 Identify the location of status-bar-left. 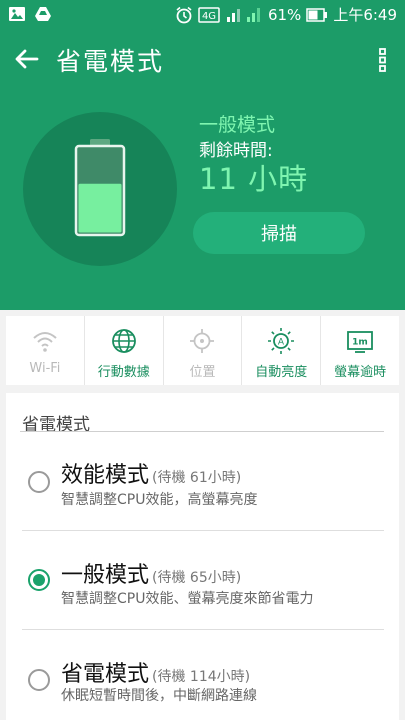
(30, 14).